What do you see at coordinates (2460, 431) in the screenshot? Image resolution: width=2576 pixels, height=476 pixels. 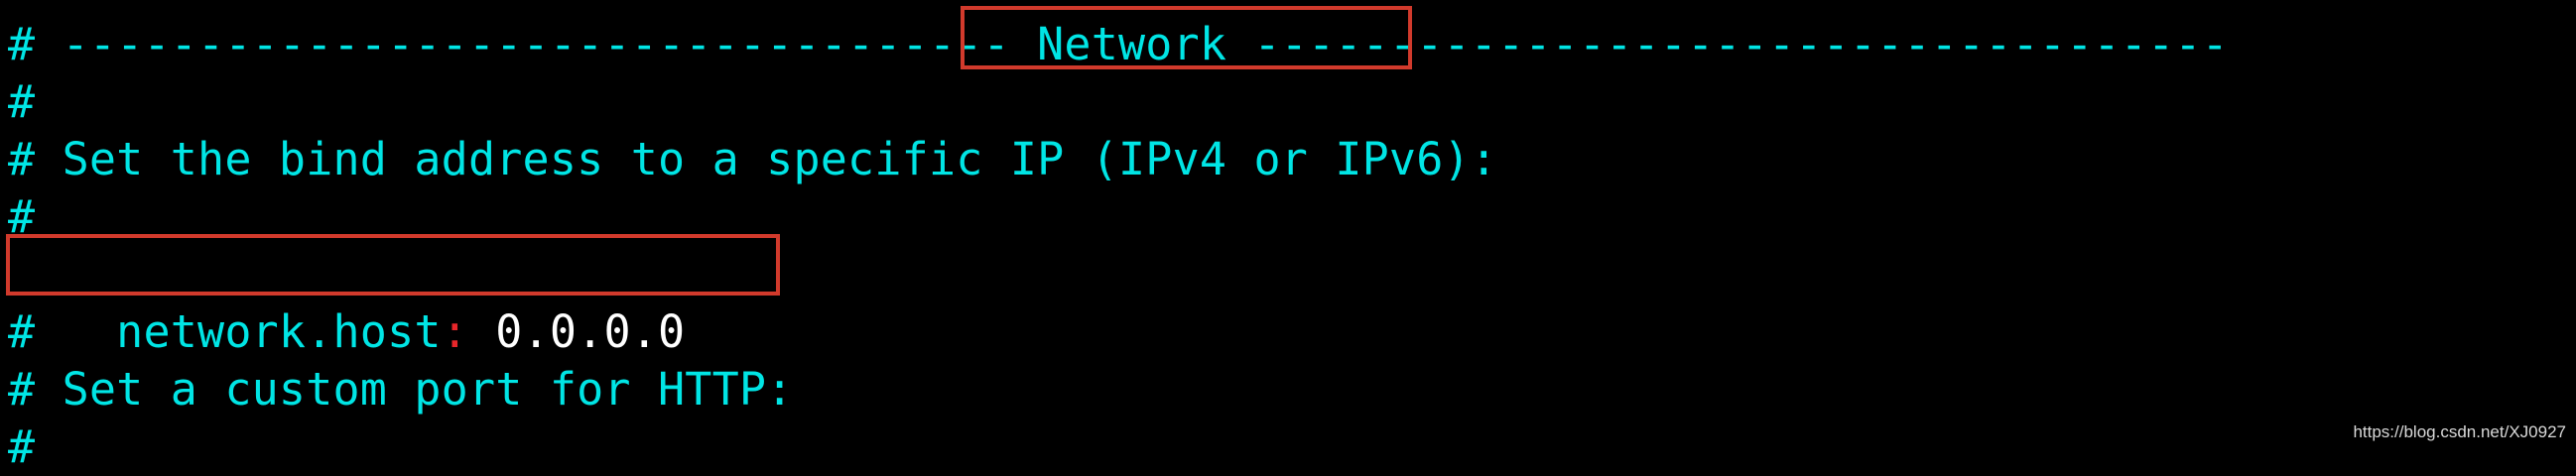 I see `watermark-text: https://blog.csdn.net/XJ0927` at bounding box center [2460, 431].